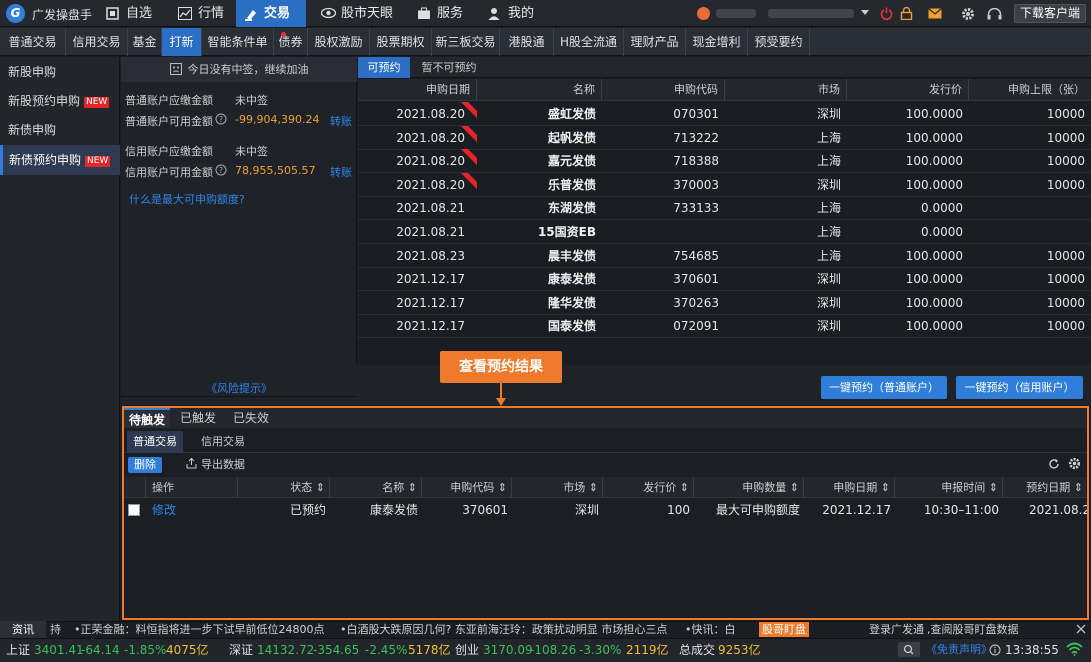 The image size is (1091, 662). I want to click on col-market: 市场 ⇕, so click(557, 487).